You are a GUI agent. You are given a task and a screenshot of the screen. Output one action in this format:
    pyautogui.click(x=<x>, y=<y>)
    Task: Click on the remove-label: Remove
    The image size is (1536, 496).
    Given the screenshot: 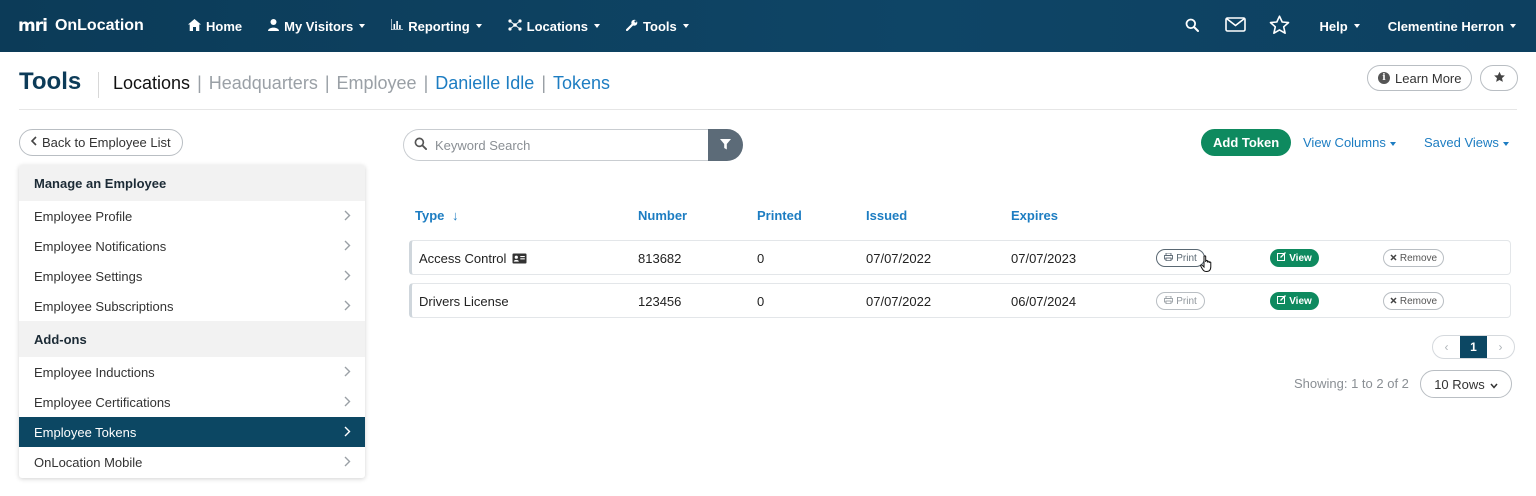 What is the action you would take?
    pyautogui.click(x=1418, y=301)
    